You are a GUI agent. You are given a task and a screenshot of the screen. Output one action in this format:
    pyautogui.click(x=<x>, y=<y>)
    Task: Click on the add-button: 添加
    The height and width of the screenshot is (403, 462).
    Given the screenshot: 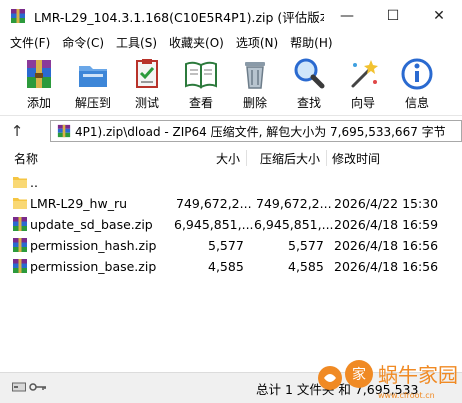 What is the action you would take?
    pyautogui.click(x=39, y=81)
    